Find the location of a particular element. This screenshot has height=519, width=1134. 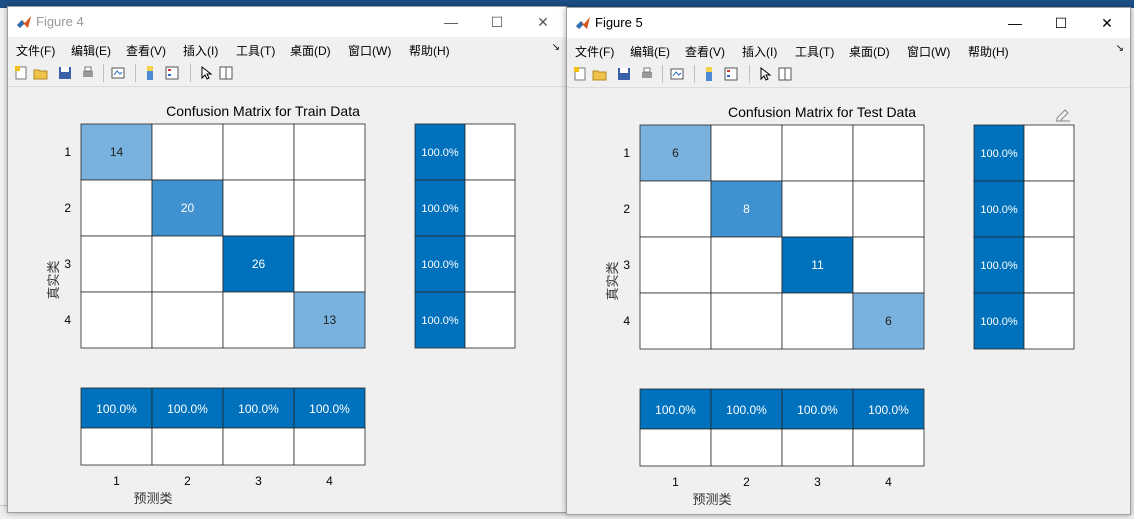

cell-value-label: 13 is located at coordinates (330, 320).